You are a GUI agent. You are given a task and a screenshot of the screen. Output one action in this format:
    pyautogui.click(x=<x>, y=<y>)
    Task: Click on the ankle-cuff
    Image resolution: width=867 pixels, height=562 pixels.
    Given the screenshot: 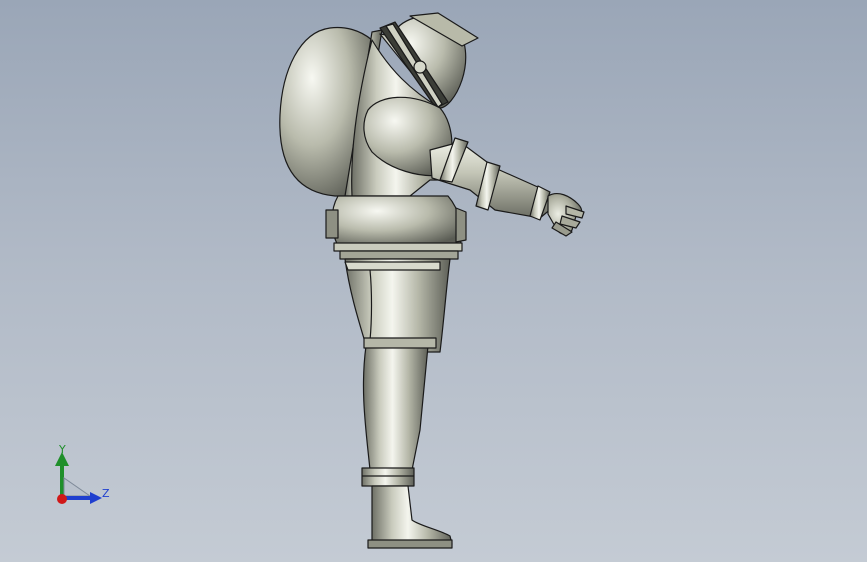 What is the action you would take?
    pyautogui.click(x=388, y=477)
    